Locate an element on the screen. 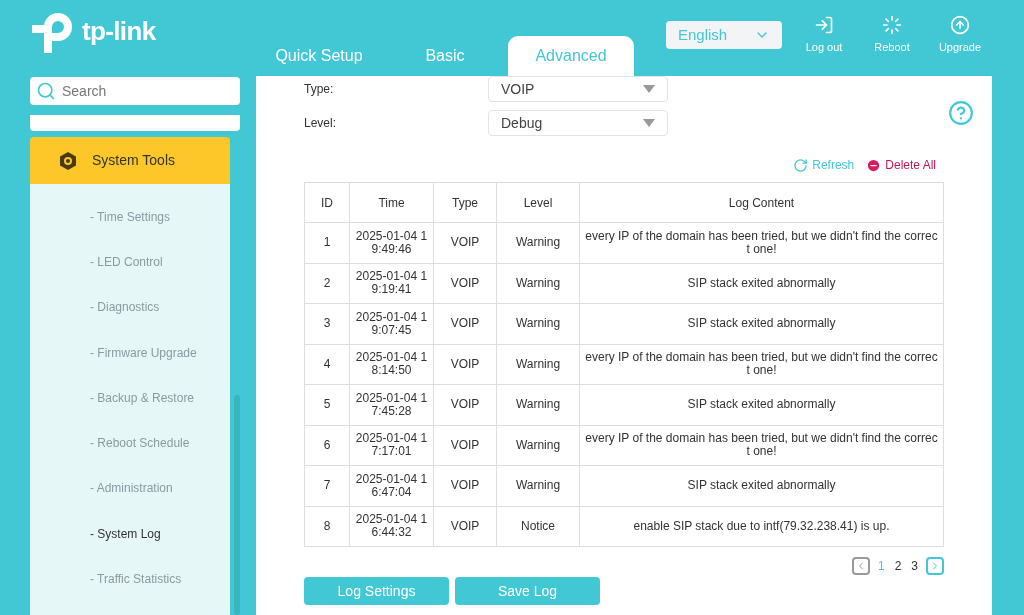  table-cell: 4 is located at coordinates (327, 364).